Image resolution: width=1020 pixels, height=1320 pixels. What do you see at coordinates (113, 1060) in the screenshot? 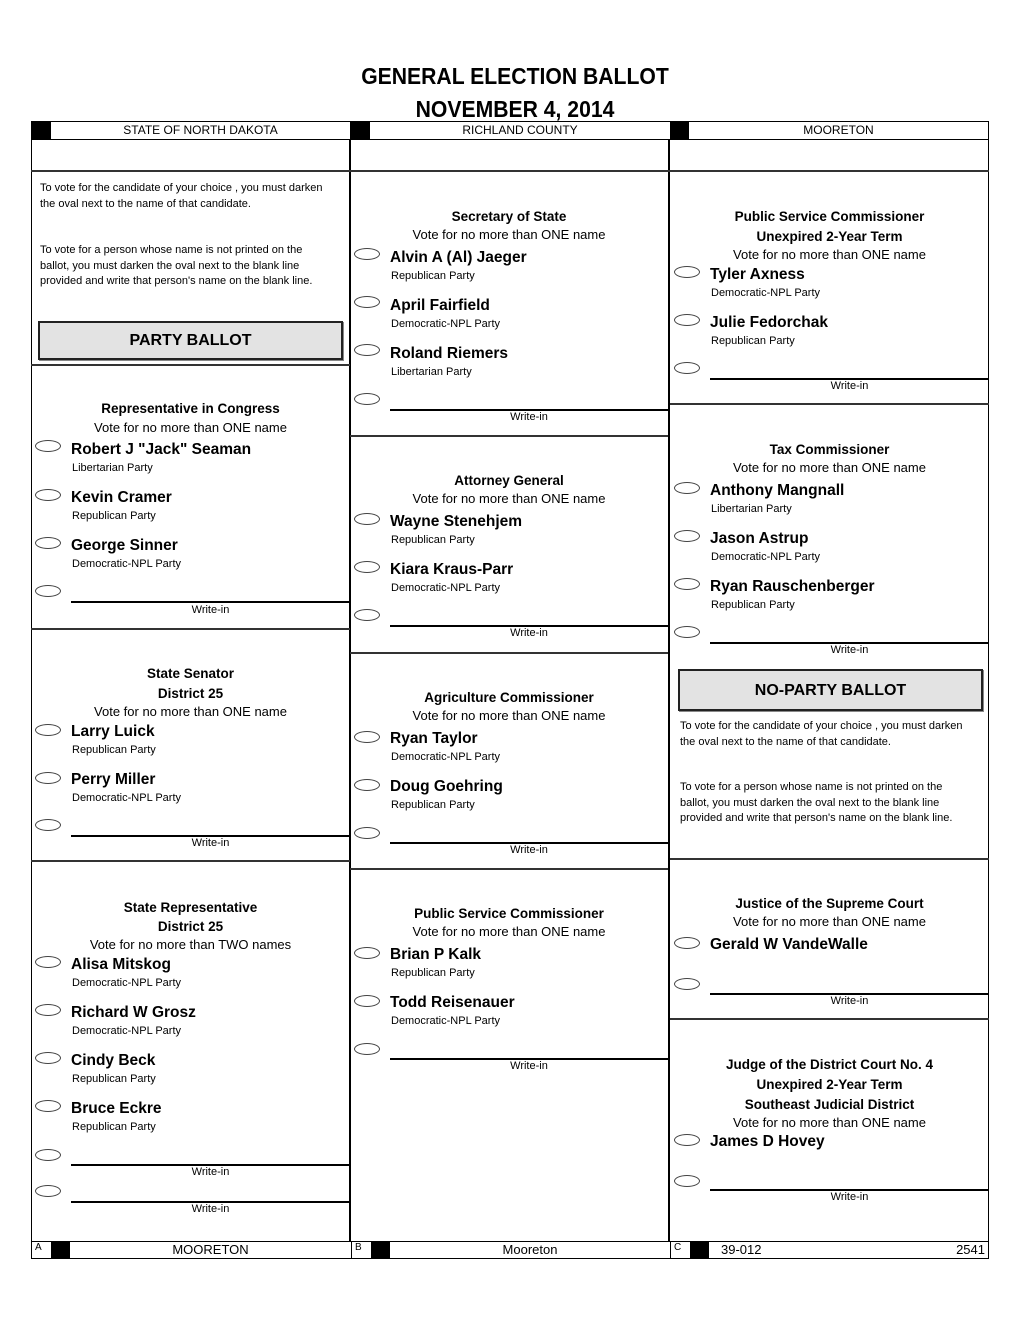
I see `candidate-name: Cindy Beck` at bounding box center [113, 1060].